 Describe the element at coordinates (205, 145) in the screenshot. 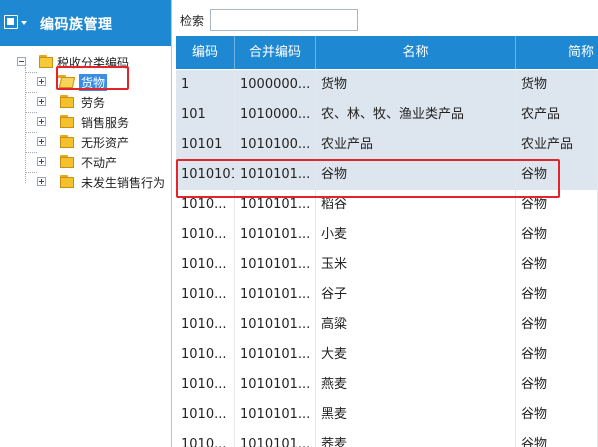

I see `table-cell-code: 10101` at that location.